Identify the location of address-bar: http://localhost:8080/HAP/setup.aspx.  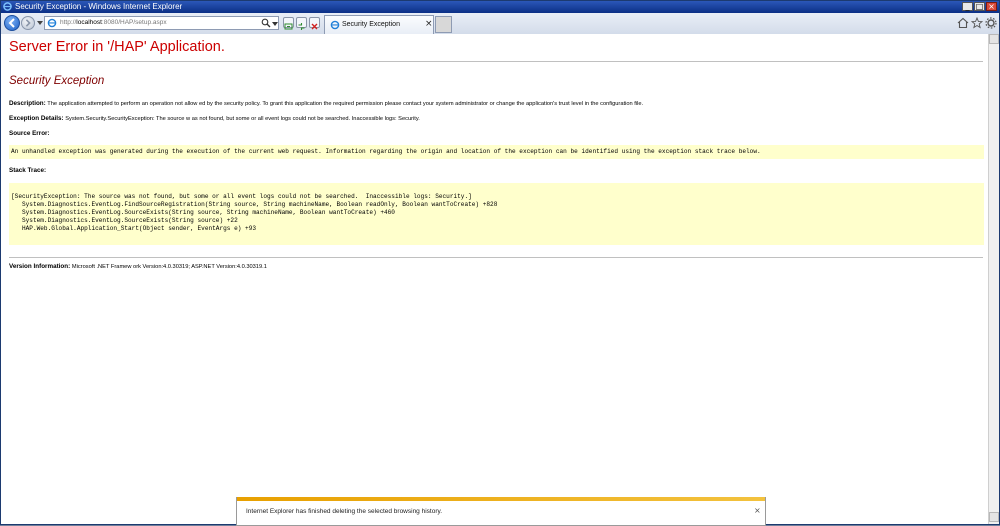
(161, 23).